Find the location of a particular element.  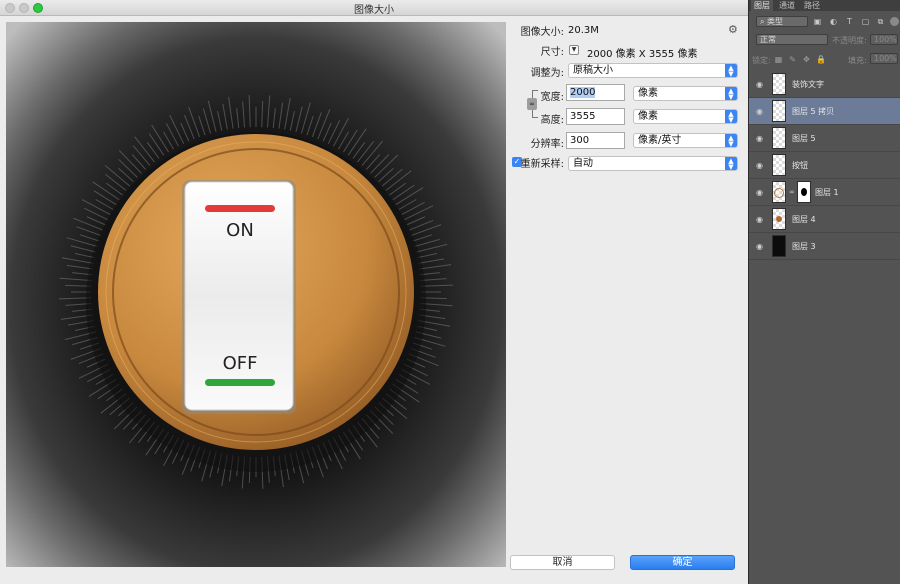

layer-filter-value: 类型 is located at coordinates (775, 21).